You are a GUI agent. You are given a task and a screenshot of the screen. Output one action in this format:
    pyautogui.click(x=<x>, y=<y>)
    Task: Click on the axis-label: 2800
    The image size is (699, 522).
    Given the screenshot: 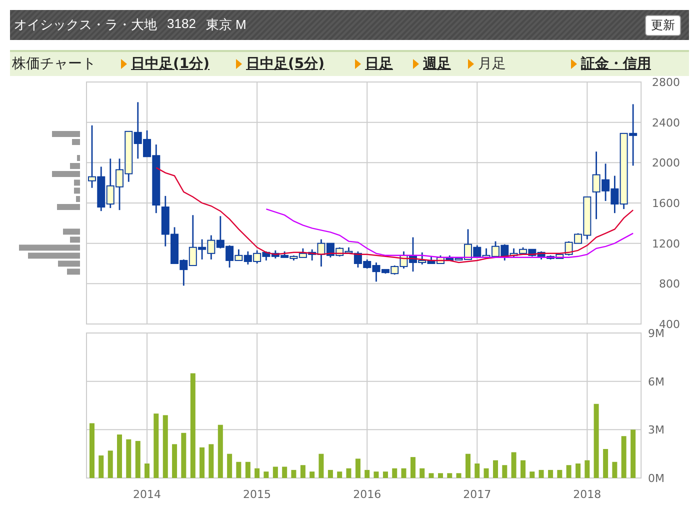 What is the action you would take?
    pyautogui.click(x=666, y=82)
    